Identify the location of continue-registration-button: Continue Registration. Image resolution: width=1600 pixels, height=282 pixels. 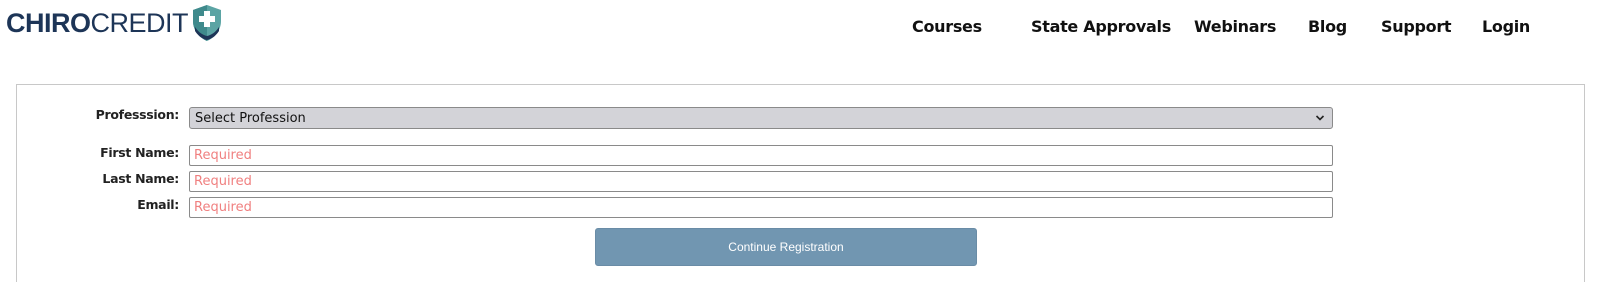
(786, 247).